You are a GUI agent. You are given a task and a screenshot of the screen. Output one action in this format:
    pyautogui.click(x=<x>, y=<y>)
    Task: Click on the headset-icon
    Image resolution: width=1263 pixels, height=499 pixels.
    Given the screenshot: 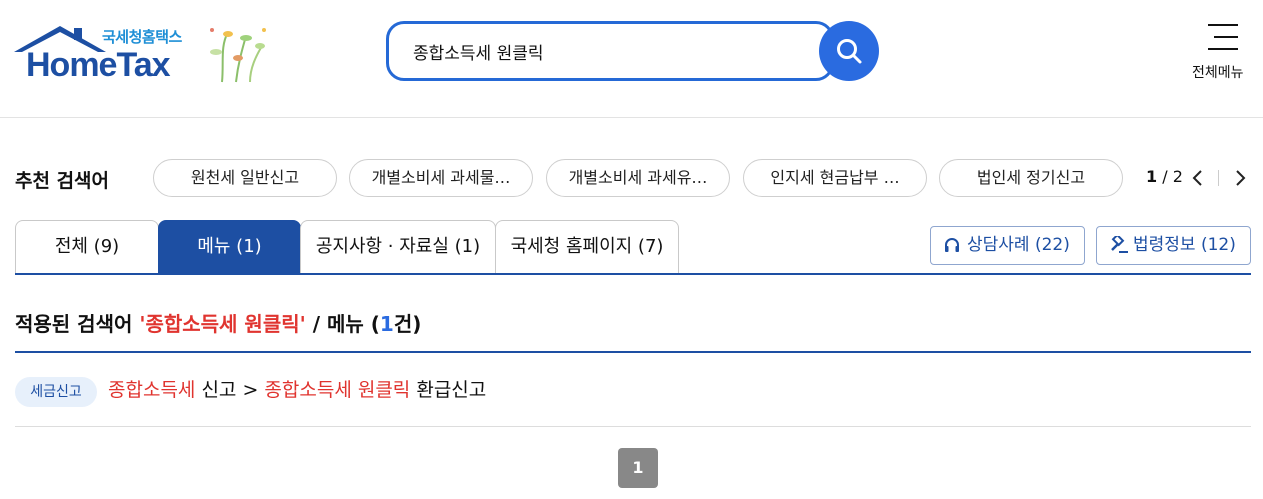 What is the action you would take?
    pyautogui.click(x=952, y=245)
    